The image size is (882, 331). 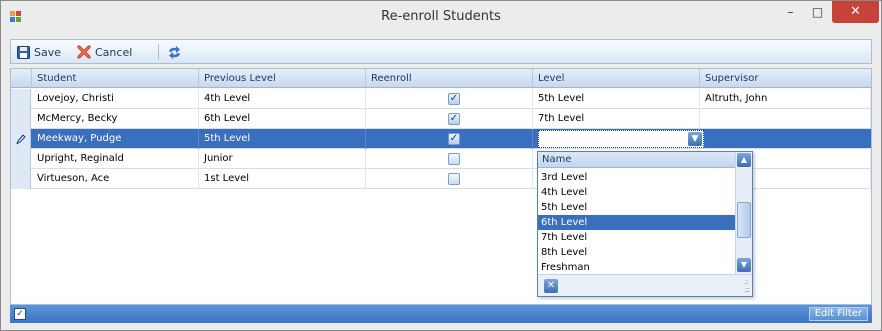 I want to click on previous-level-cell: Junior, so click(x=282, y=159).